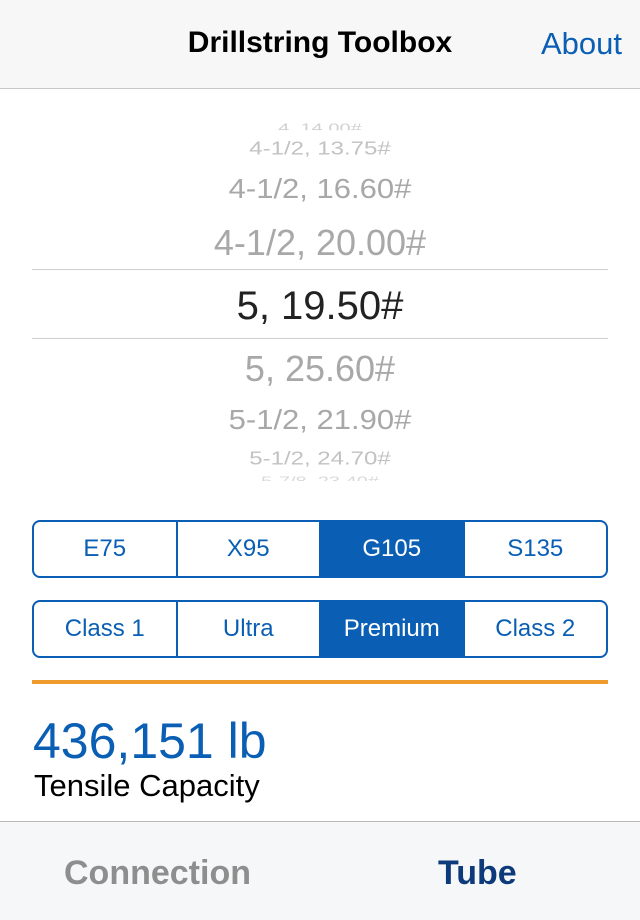  I want to click on selection-line-top, so click(320, 269).